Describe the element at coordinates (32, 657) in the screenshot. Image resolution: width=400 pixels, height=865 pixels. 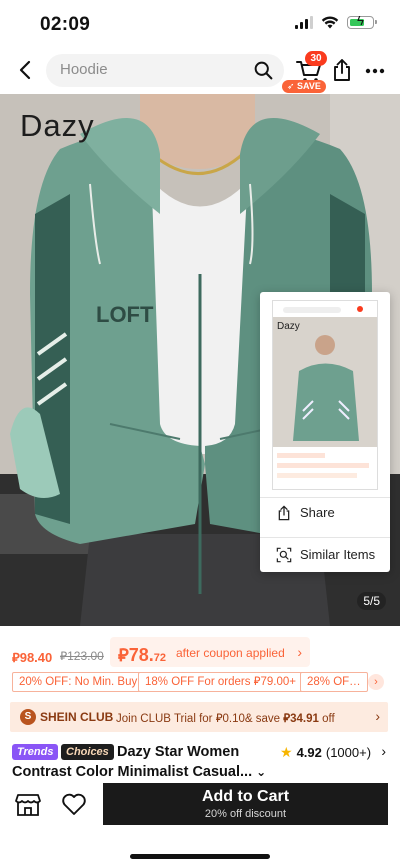
I see `sale-price: ⃁98.40` at that location.